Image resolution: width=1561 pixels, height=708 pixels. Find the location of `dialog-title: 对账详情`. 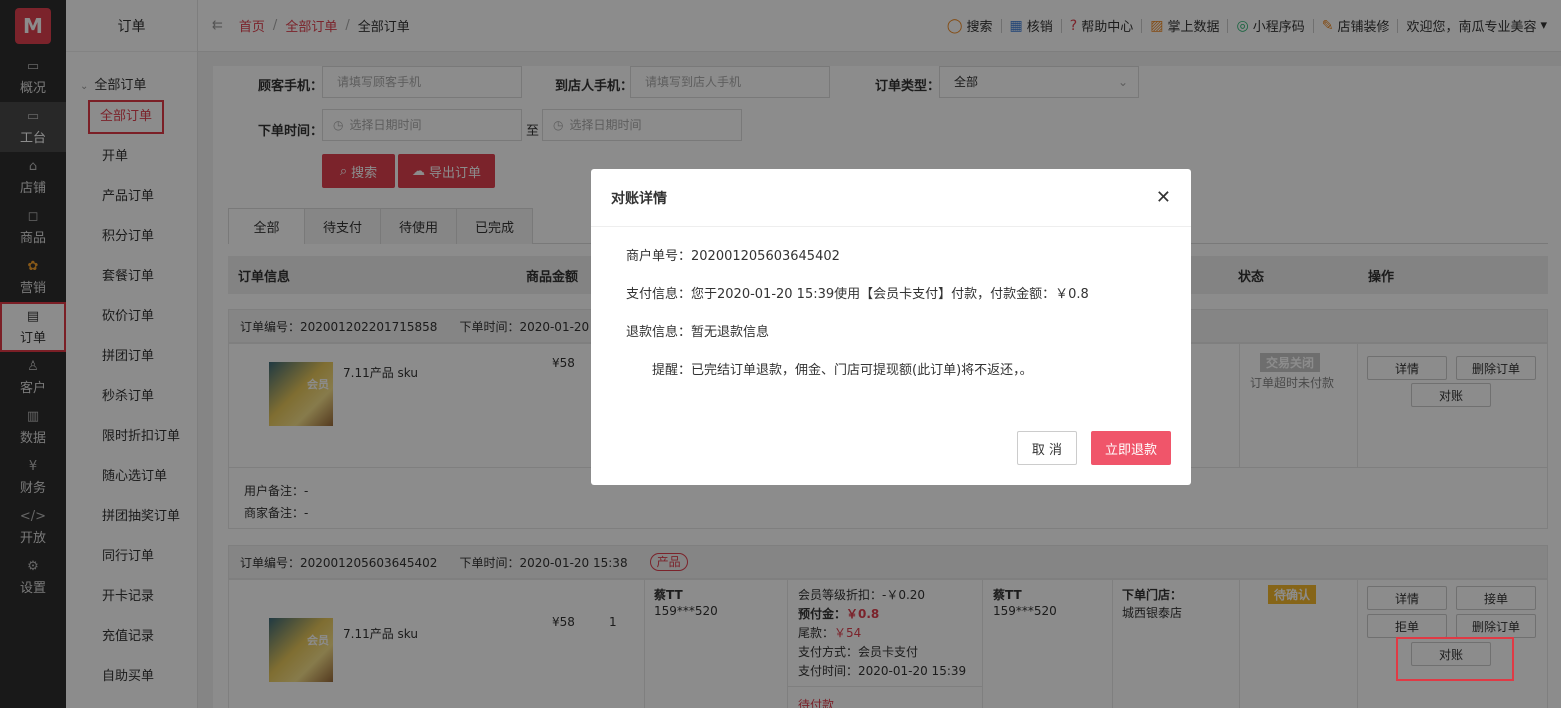

dialog-title: 对账详情 is located at coordinates (639, 198).